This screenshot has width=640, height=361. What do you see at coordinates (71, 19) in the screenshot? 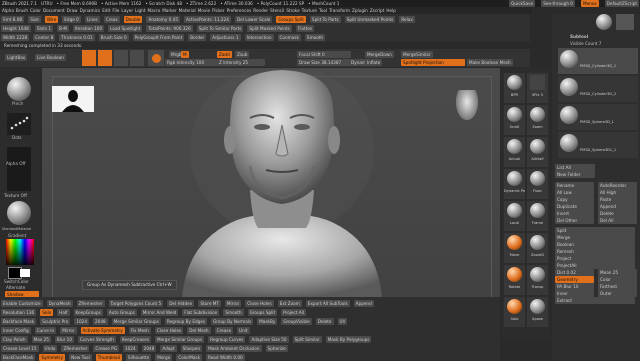
I see `toolbar-button: Edge 0` at bounding box center [71, 19].